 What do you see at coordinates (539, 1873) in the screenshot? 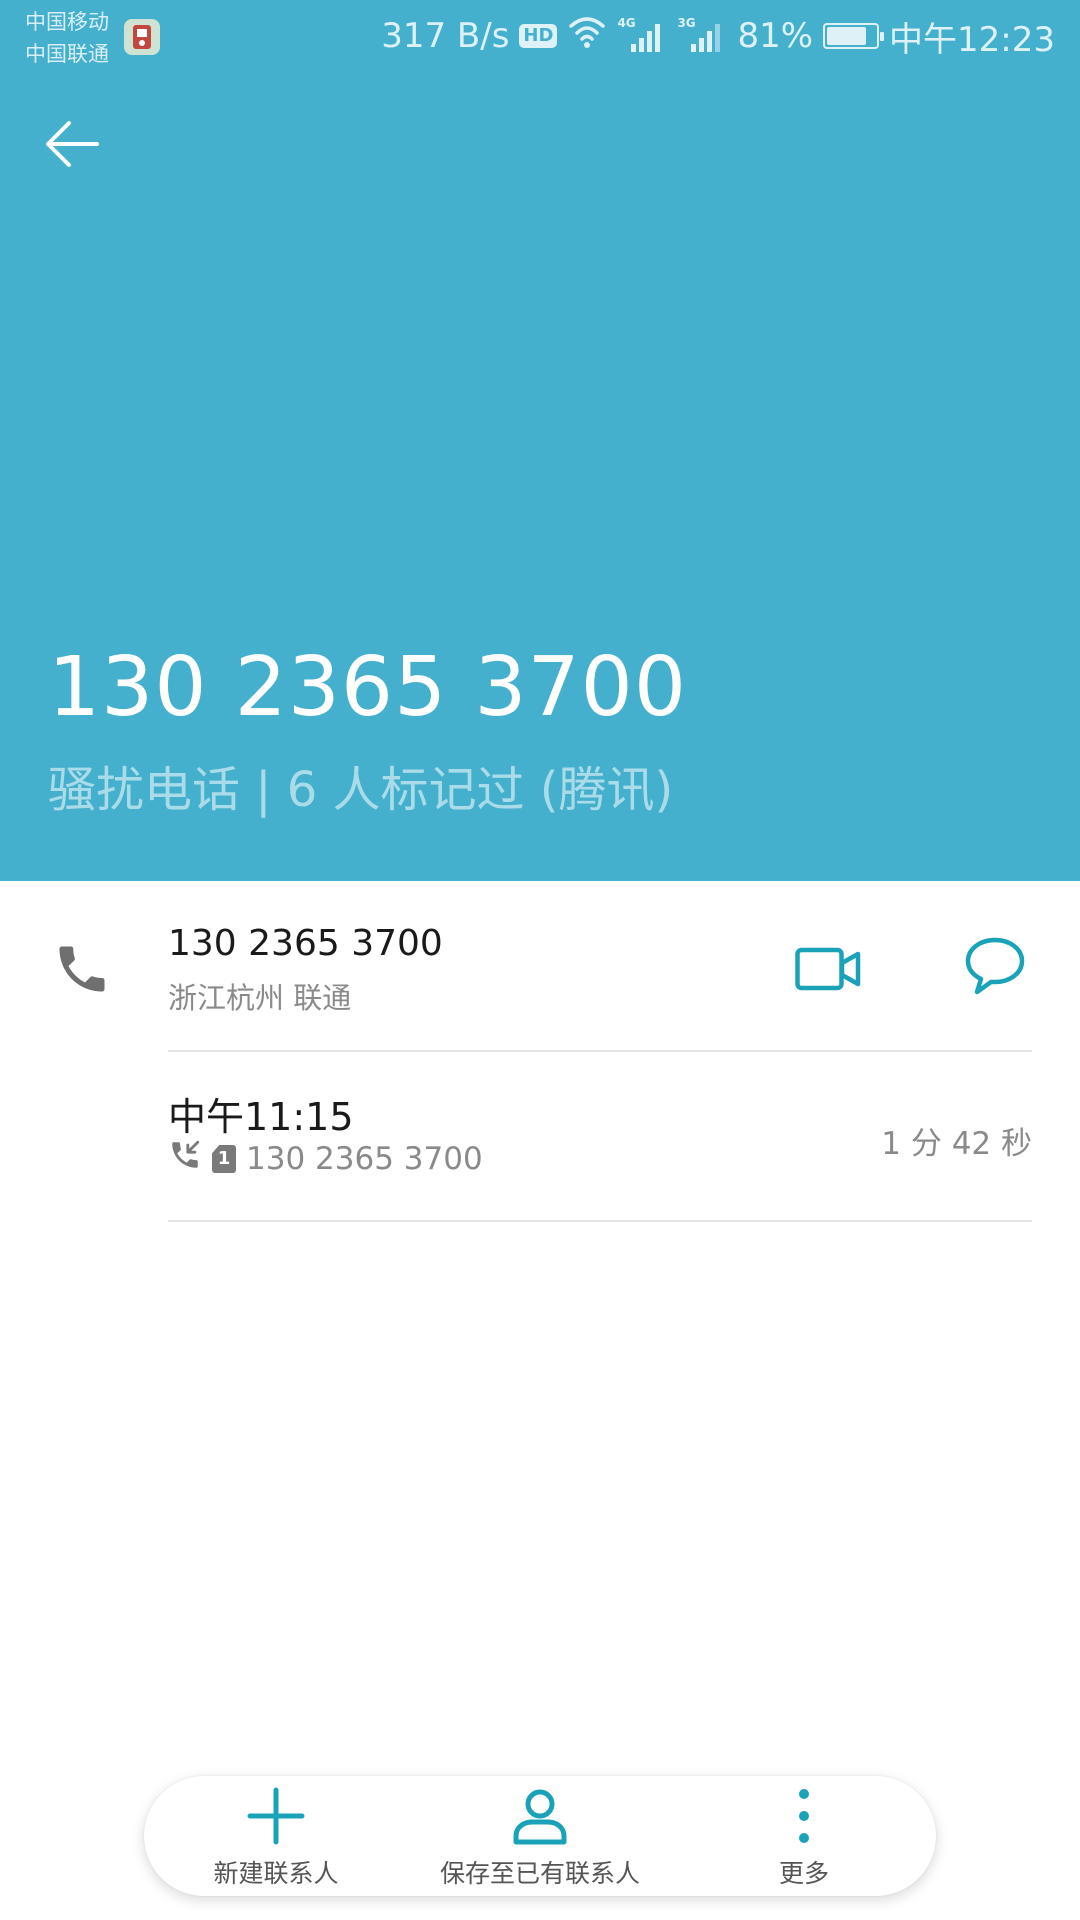
I see `save-to-existing-label: 保存至已有联系人` at bounding box center [539, 1873].